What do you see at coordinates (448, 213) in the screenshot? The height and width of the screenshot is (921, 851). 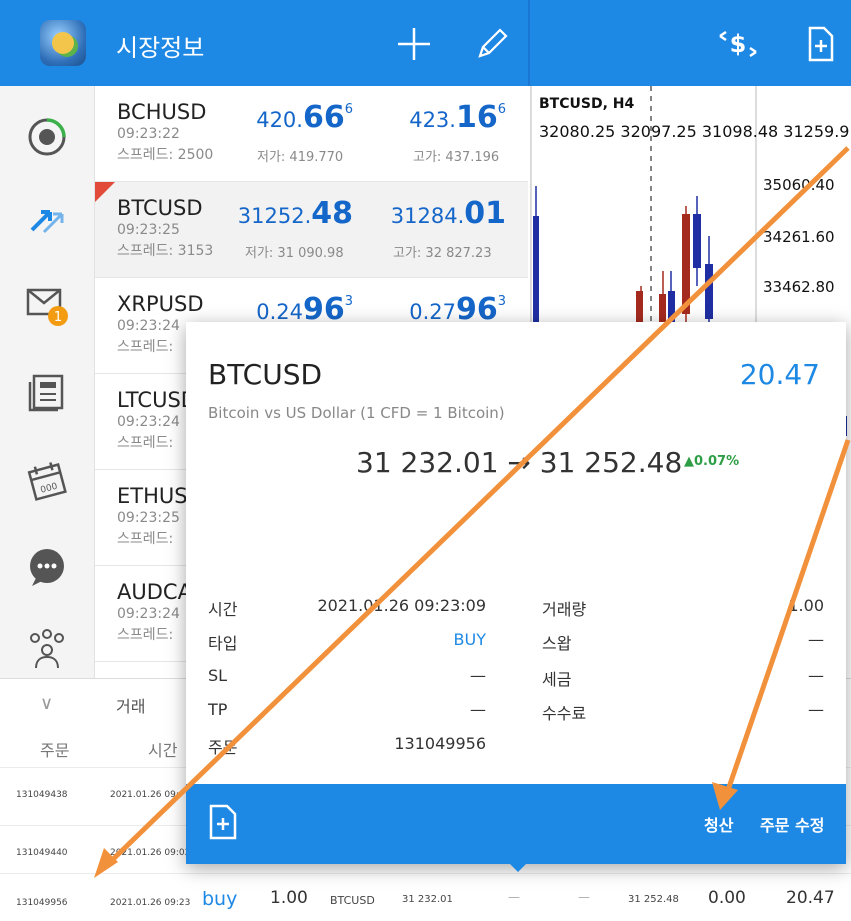 I see `ask-price: 31284.01` at bounding box center [448, 213].